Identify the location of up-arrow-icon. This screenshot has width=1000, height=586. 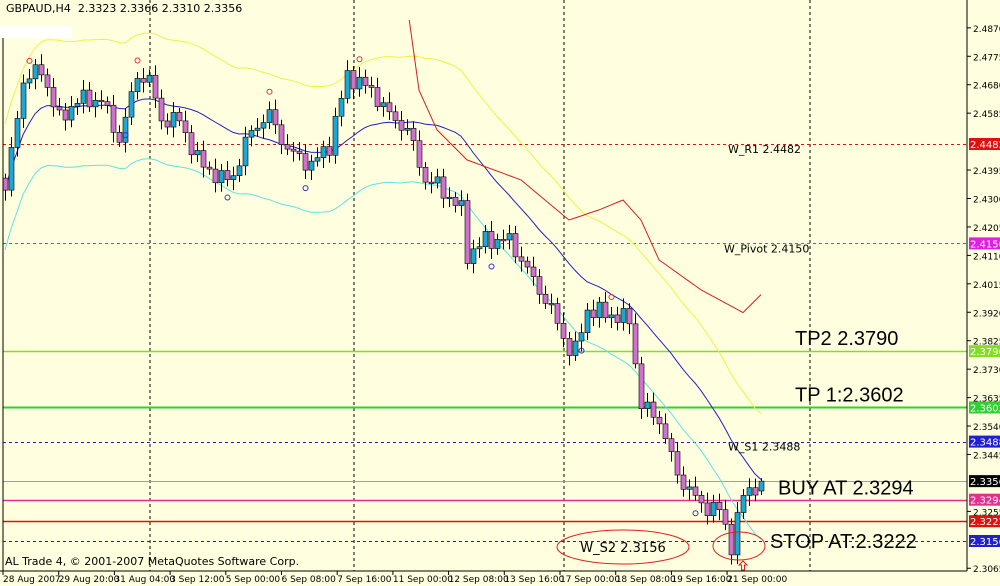
(743, 565).